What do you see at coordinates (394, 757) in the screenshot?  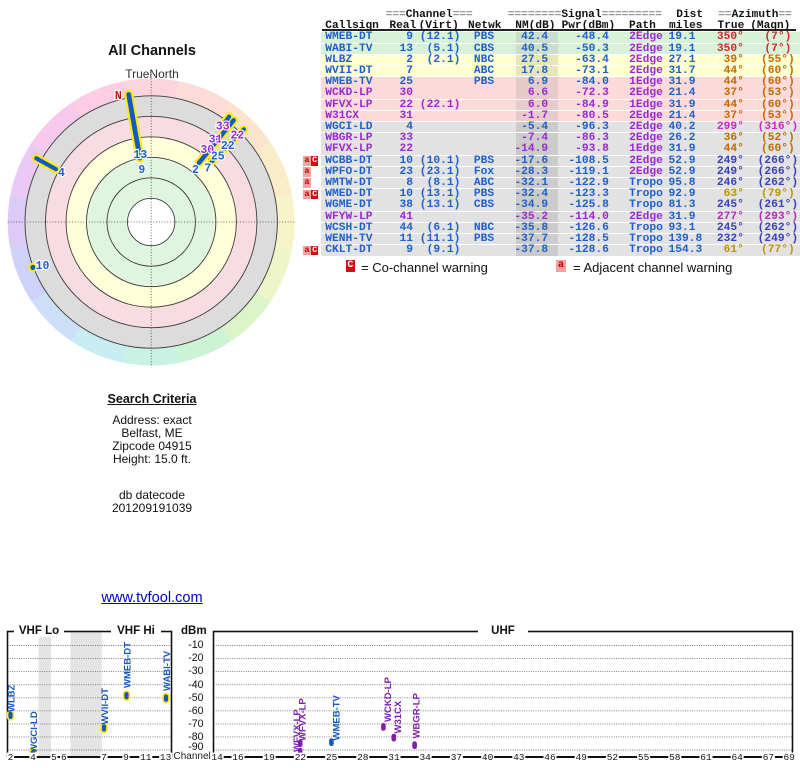 I see `svg-text: 31` at bounding box center [394, 757].